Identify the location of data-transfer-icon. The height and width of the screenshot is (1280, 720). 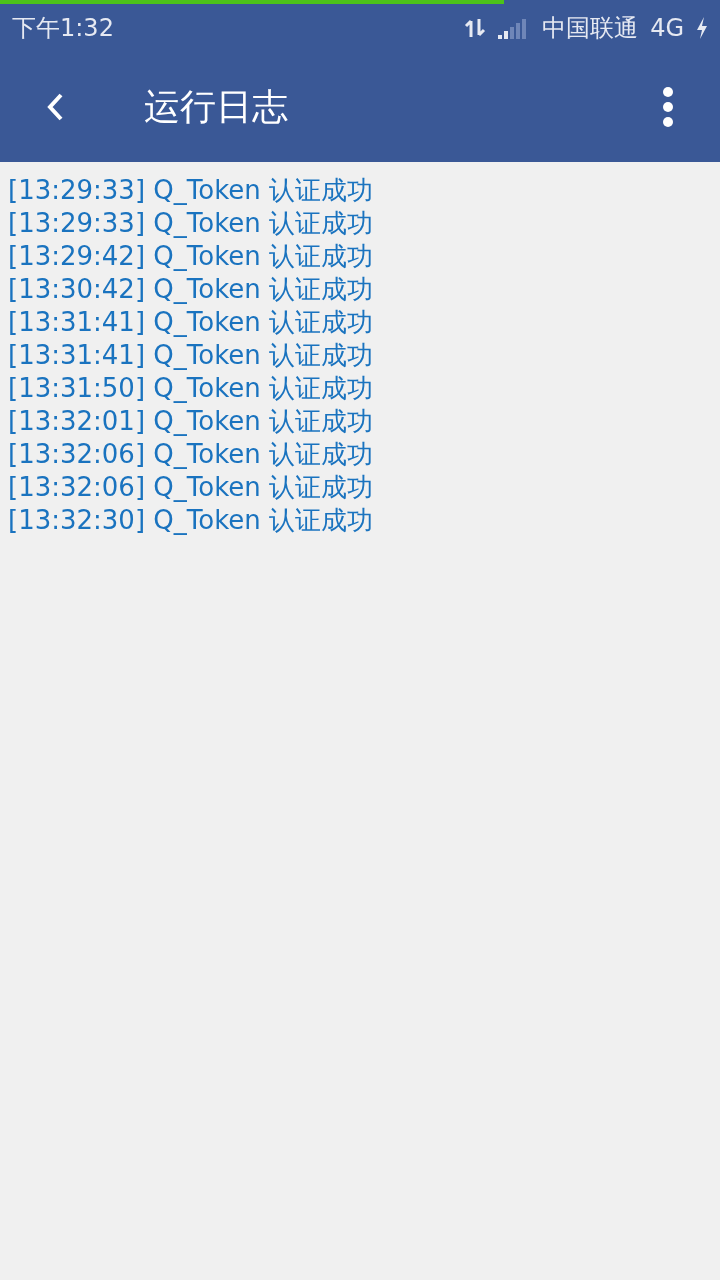
(475, 28).